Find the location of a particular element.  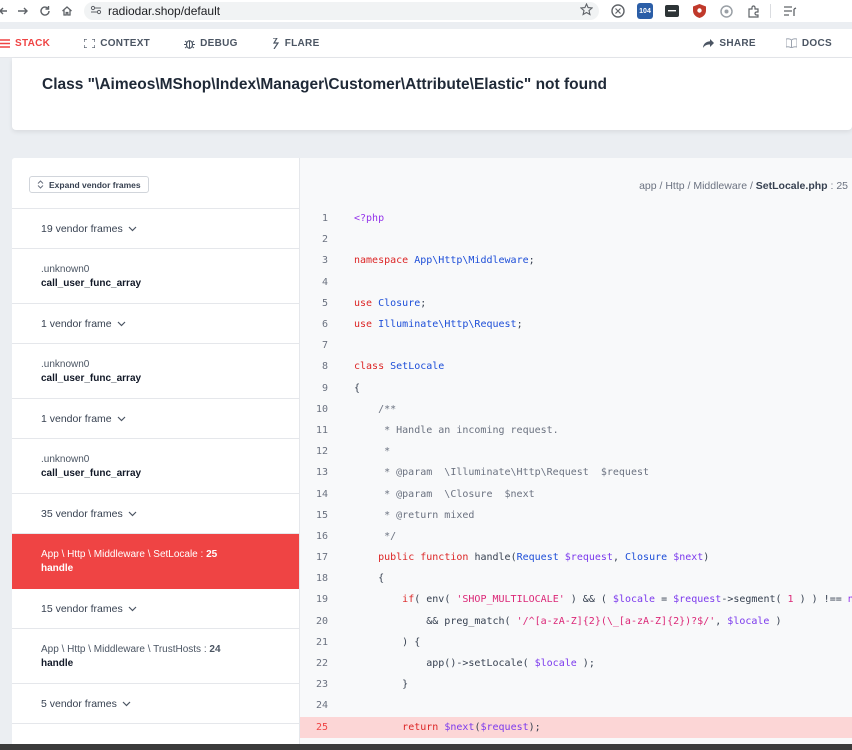

address-bar: radiodar.shop/default is located at coordinates (341, 11).